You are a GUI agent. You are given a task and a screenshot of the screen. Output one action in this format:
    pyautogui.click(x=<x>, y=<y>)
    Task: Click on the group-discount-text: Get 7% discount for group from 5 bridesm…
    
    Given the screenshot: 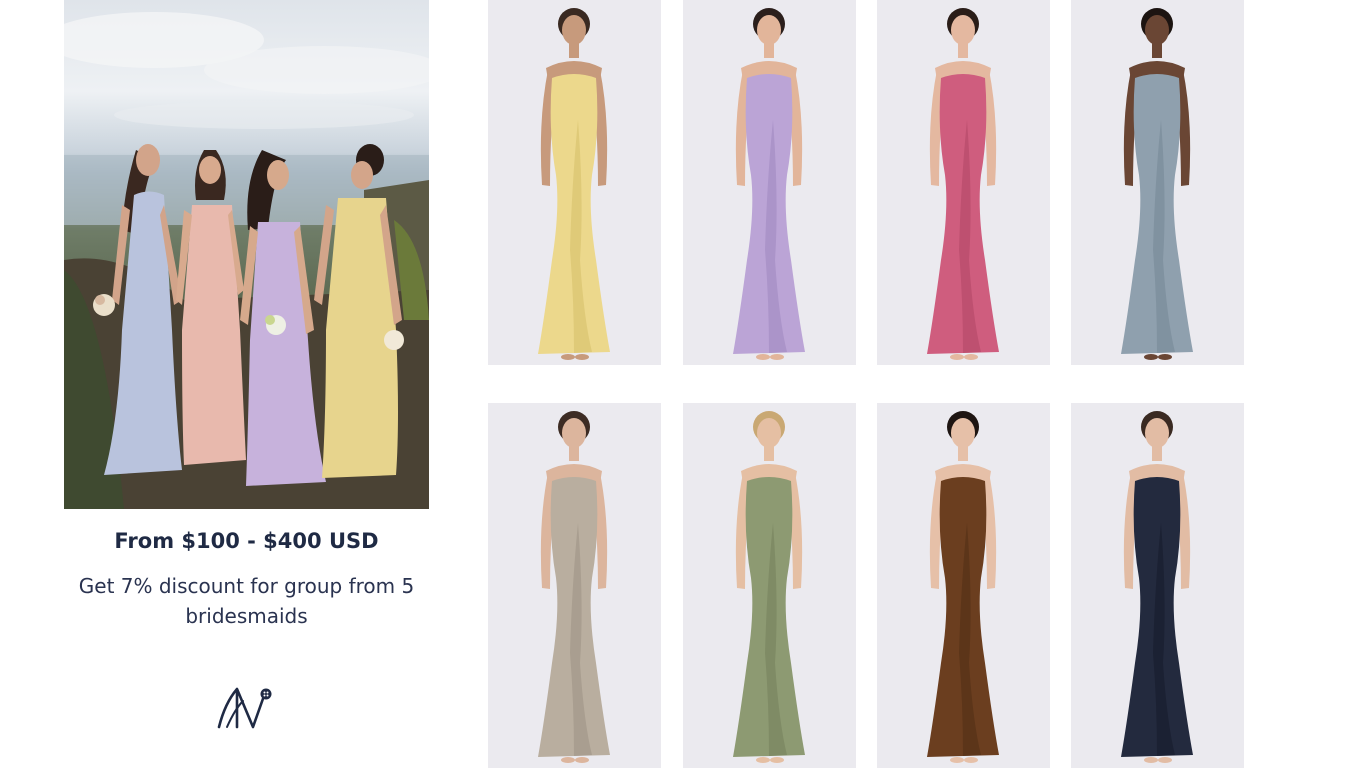 What is the action you would take?
    pyautogui.click(x=246, y=601)
    